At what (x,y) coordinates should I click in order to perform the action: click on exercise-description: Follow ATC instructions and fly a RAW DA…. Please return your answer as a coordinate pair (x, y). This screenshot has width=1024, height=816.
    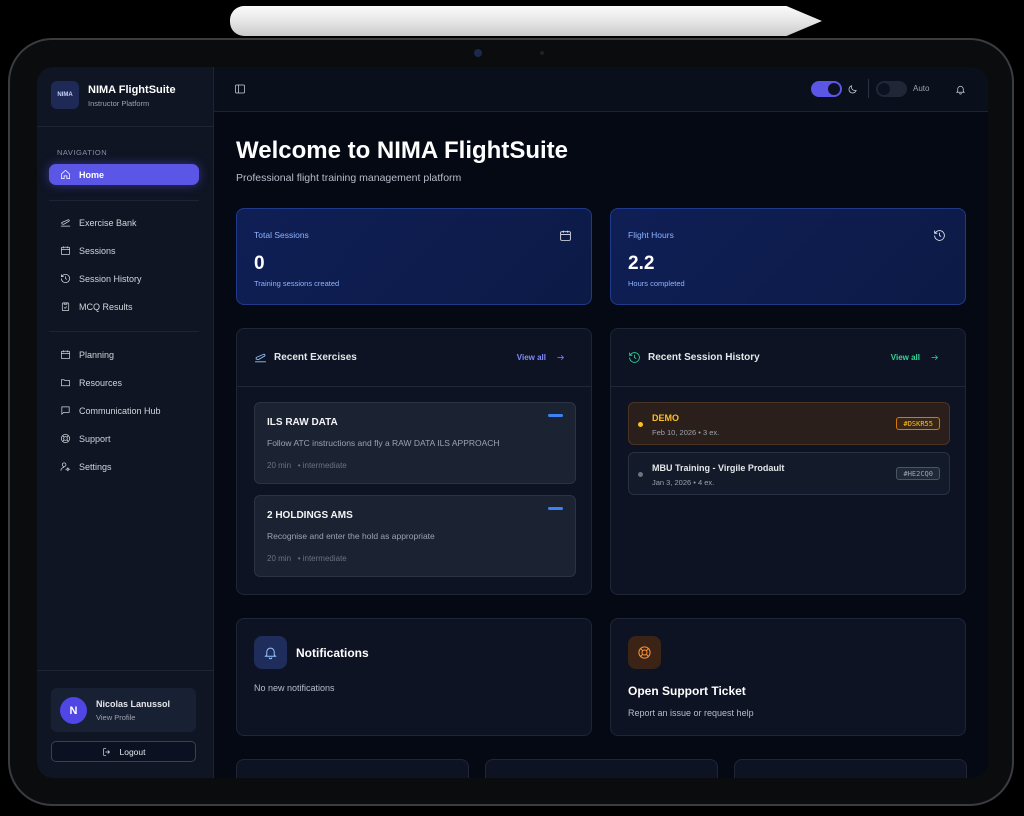
    Looking at the image, I should click on (383, 443).